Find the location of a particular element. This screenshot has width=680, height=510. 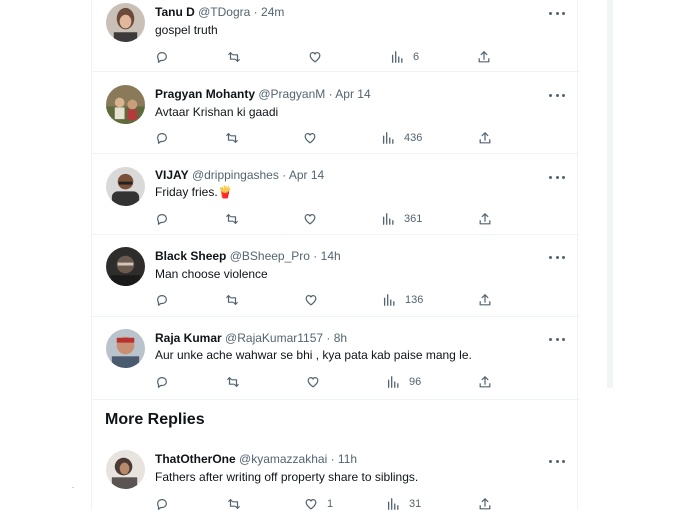

user-handle: @TDogra is located at coordinates (224, 12).